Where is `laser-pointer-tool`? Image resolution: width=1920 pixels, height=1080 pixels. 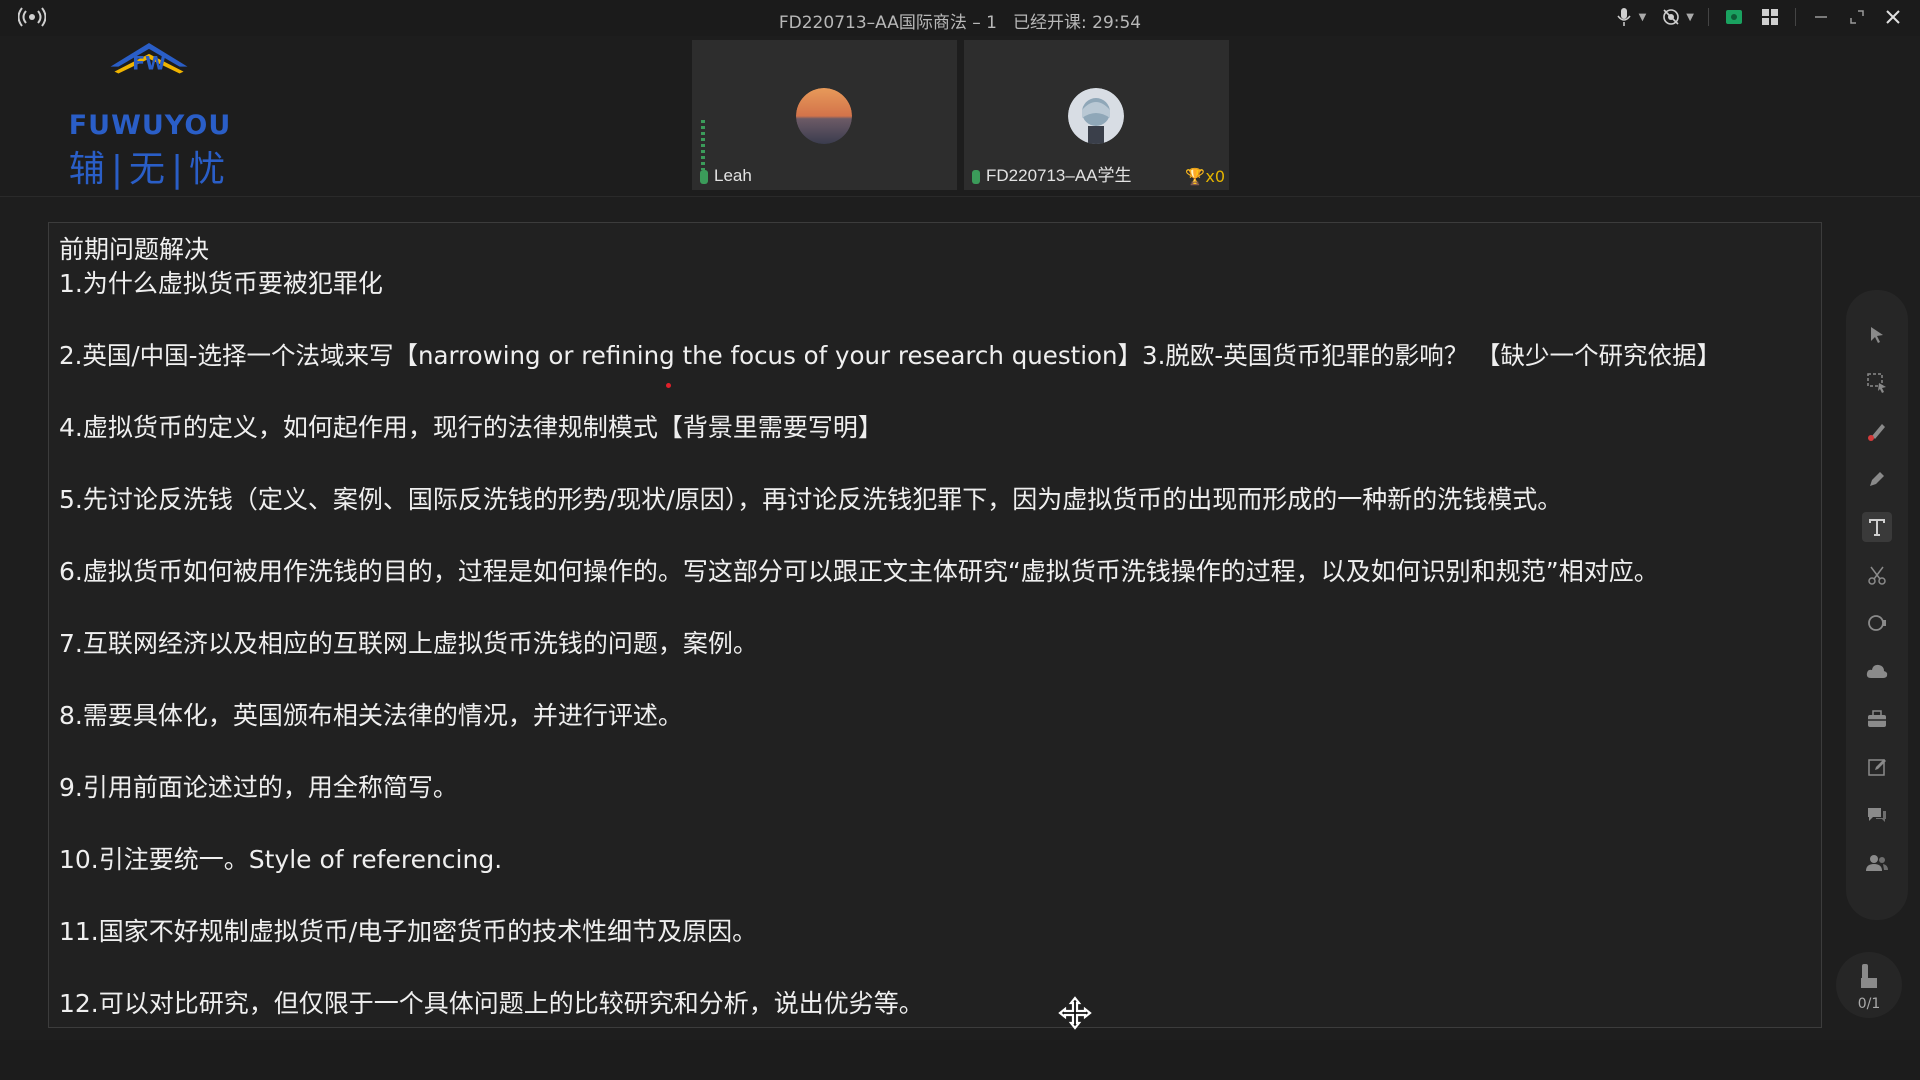 laser-pointer-tool is located at coordinates (1877, 431).